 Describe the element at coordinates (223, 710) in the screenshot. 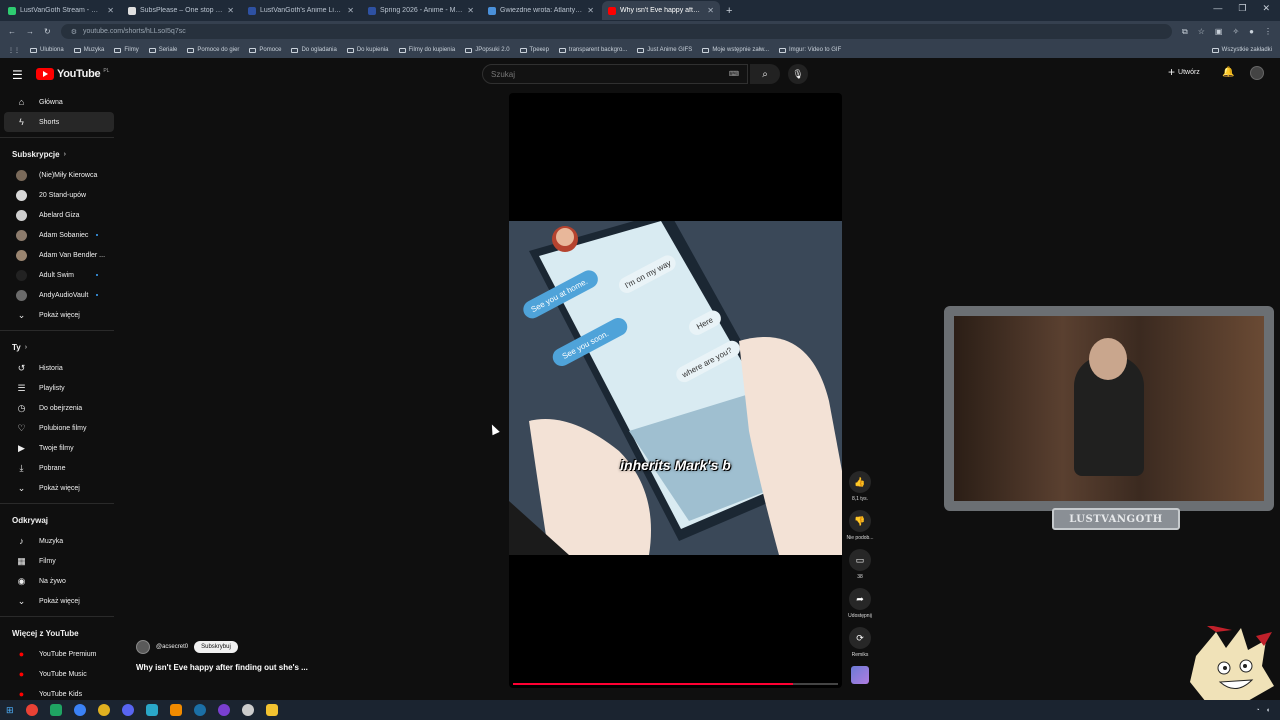

I see `obs-icon` at that location.